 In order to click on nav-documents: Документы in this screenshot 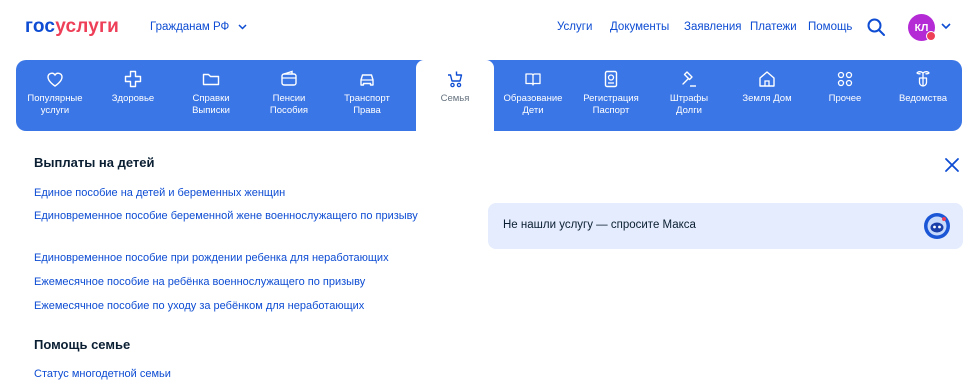, I will do `click(639, 27)`.